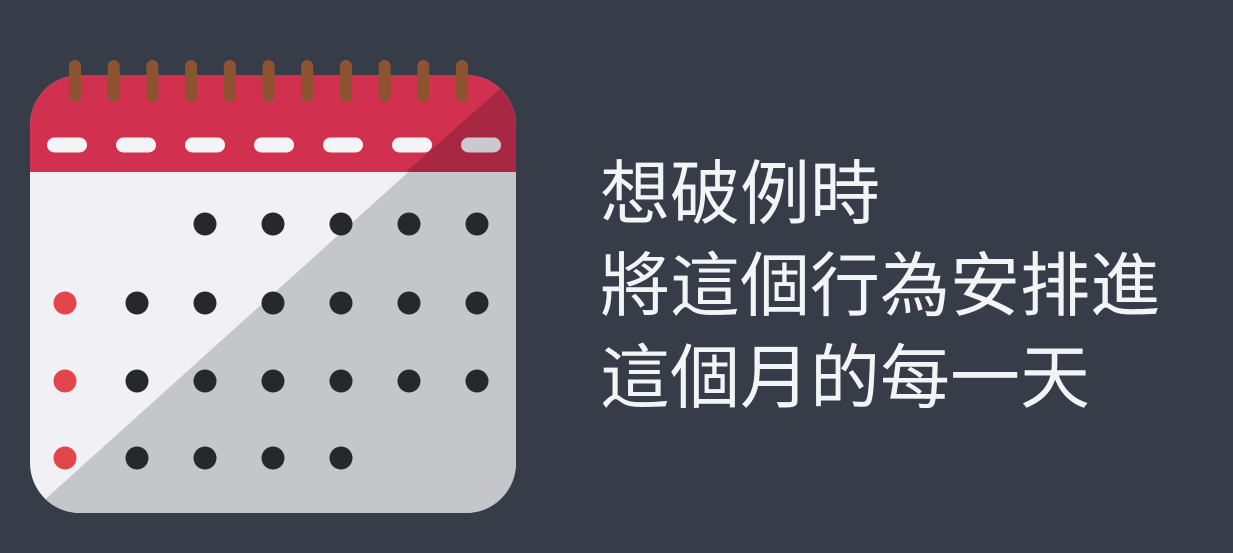  I want to click on caption-line-1: 想破例時, so click(740, 194).